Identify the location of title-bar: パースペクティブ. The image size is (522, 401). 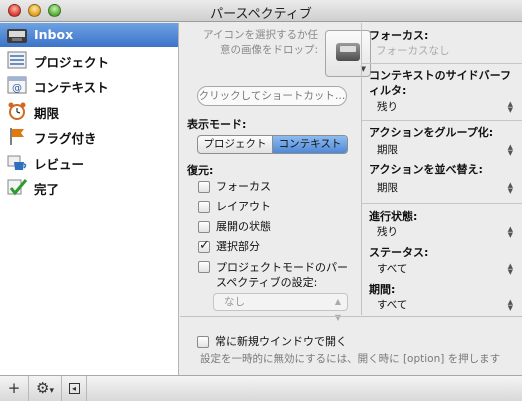
(261, 11).